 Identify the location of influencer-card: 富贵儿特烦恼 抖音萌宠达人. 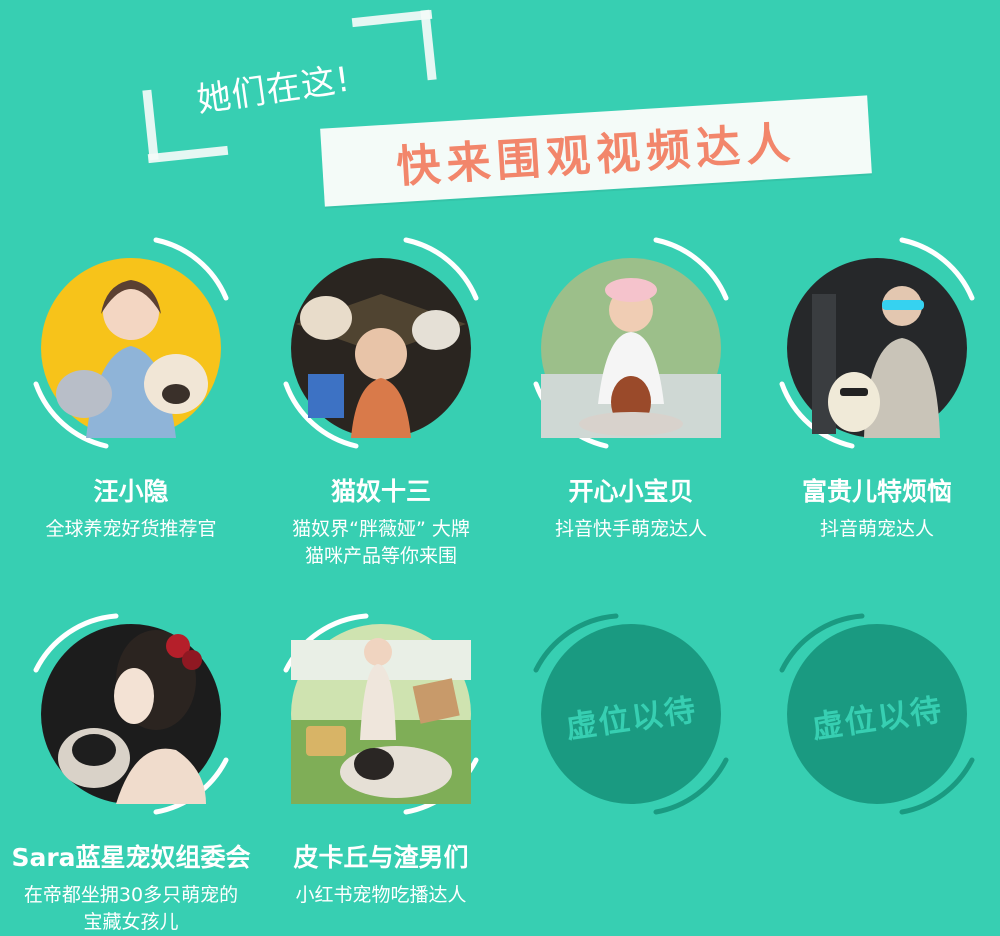
(876, 388).